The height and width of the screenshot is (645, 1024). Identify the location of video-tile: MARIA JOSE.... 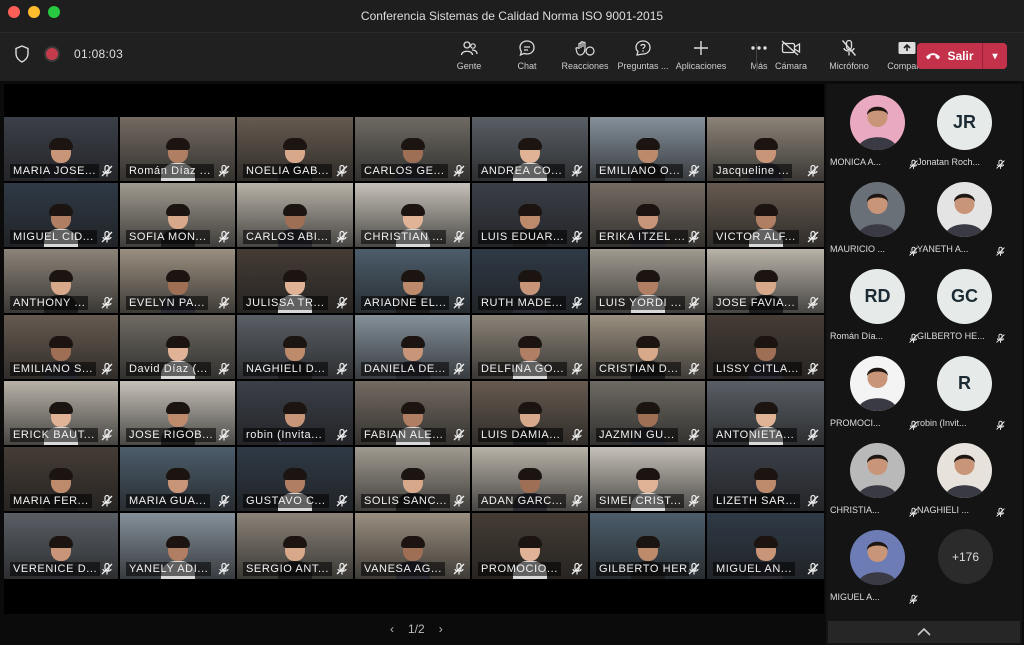
(61, 149).